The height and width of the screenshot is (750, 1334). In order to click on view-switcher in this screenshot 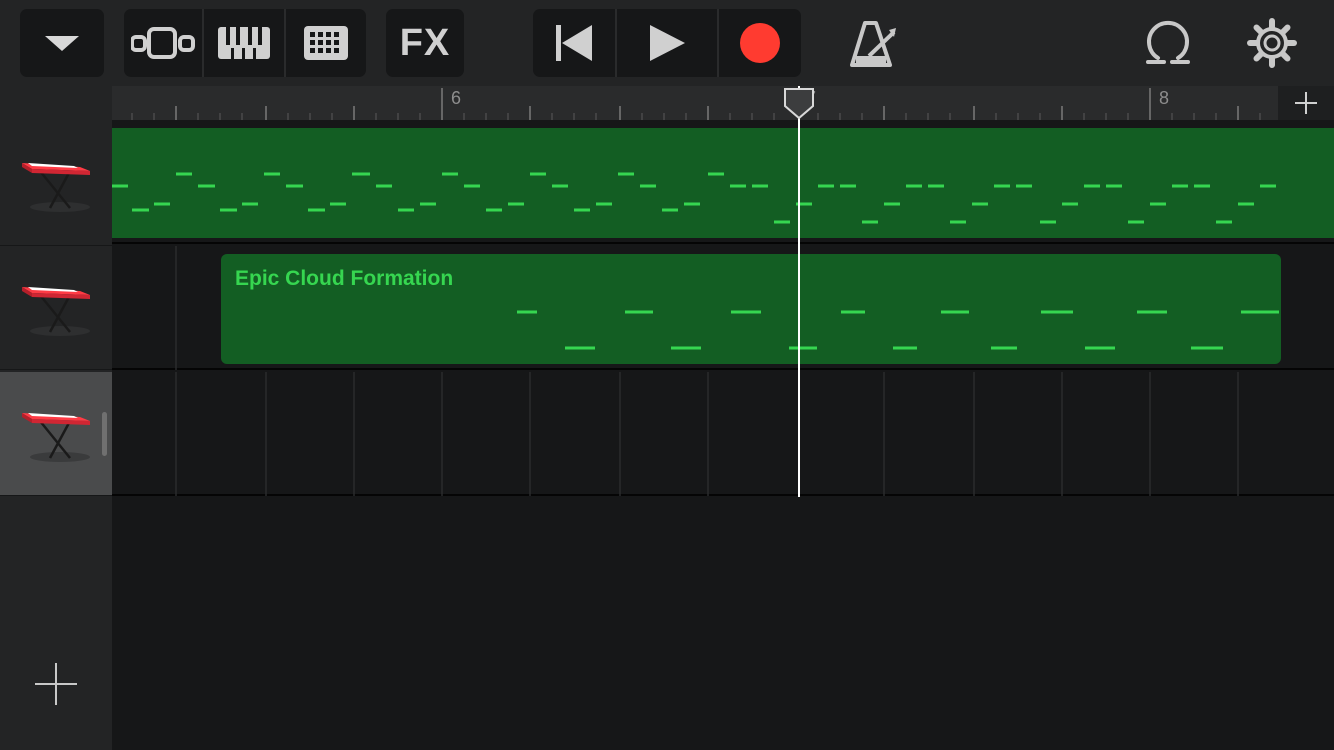, I will do `click(245, 43)`.